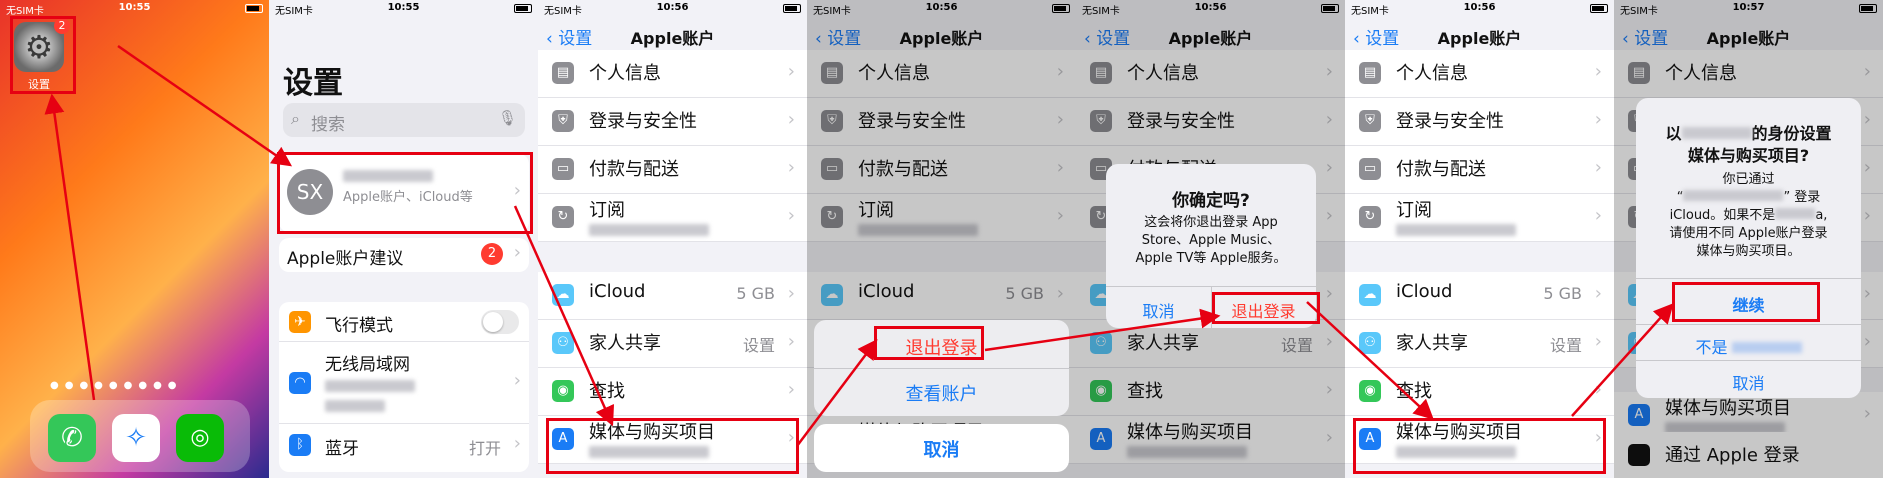  I want to click on blurred-email, so click(1733, 195).